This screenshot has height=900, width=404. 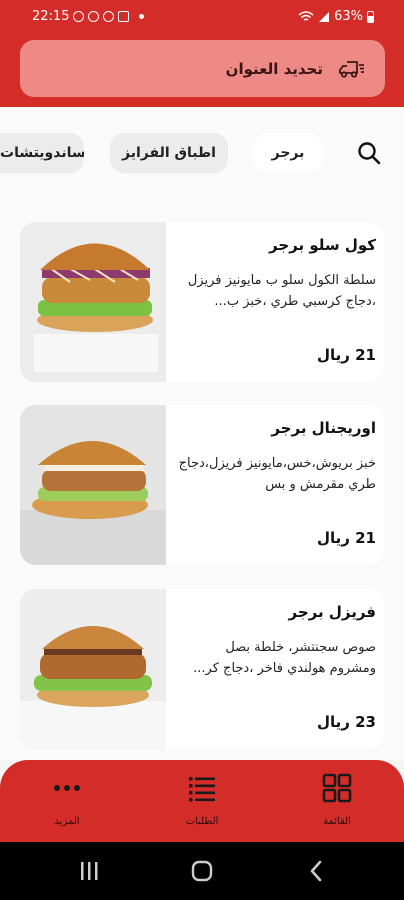 What do you see at coordinates (142, 16) in the screenshot?
I see `dot-icon` at bounding box center [142, 16].